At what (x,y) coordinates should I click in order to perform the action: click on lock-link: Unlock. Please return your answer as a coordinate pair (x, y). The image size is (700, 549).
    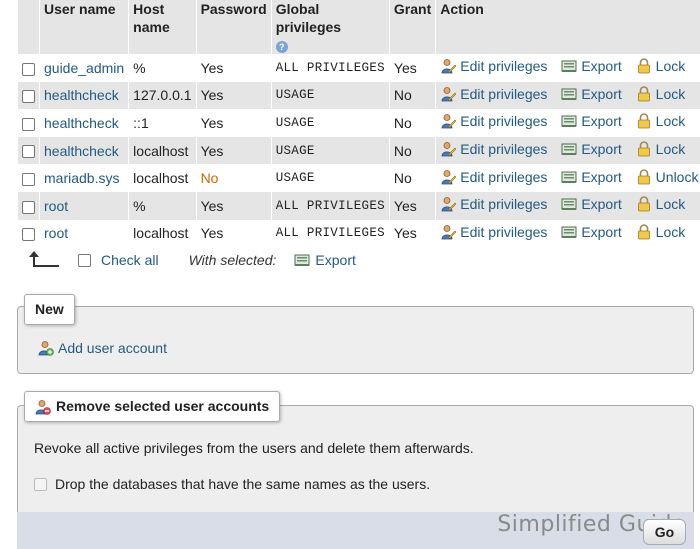
    Looking at the image, I should click on (667, 177).